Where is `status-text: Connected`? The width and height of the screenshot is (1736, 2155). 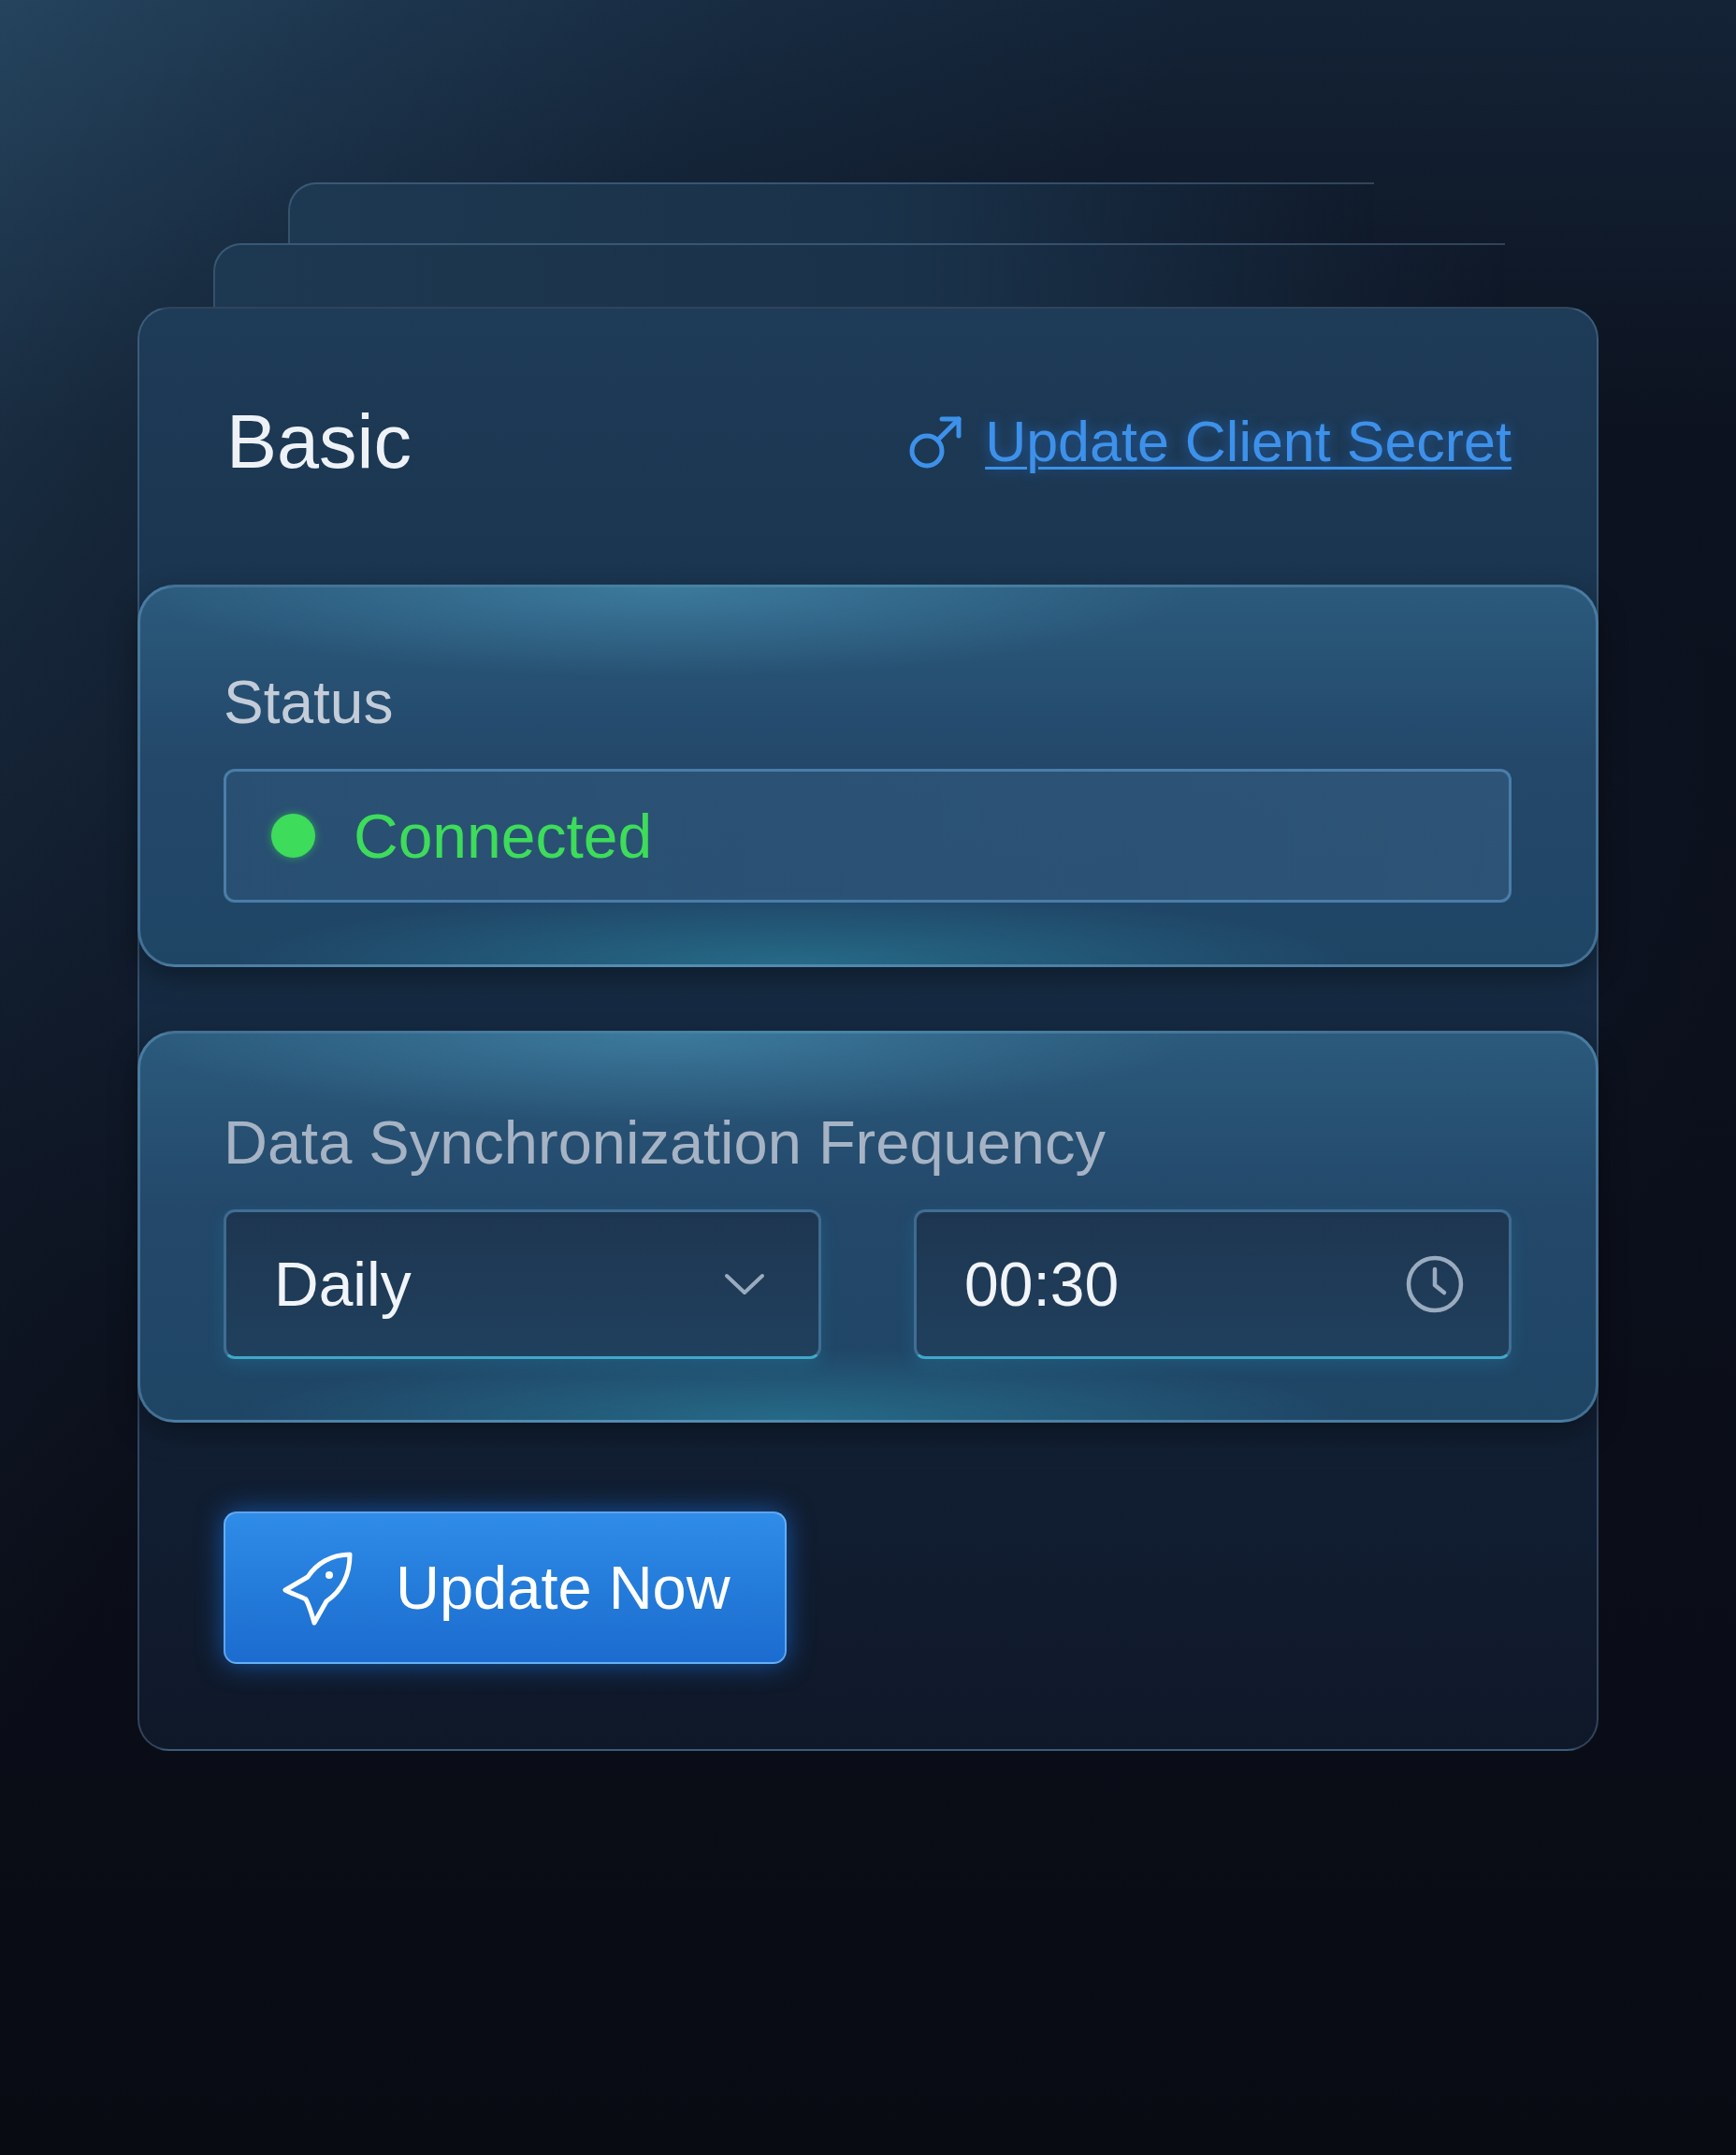
status-text: Connected is located at coordinates (503, 836).